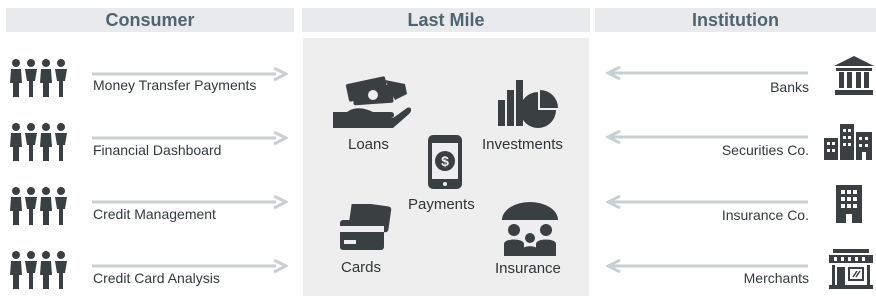 This screenshot has height=296, width=876. Describe the element at coordinates (154, 214) in the screenshot. I see `consumer-item-label: Credit Management` at that location.